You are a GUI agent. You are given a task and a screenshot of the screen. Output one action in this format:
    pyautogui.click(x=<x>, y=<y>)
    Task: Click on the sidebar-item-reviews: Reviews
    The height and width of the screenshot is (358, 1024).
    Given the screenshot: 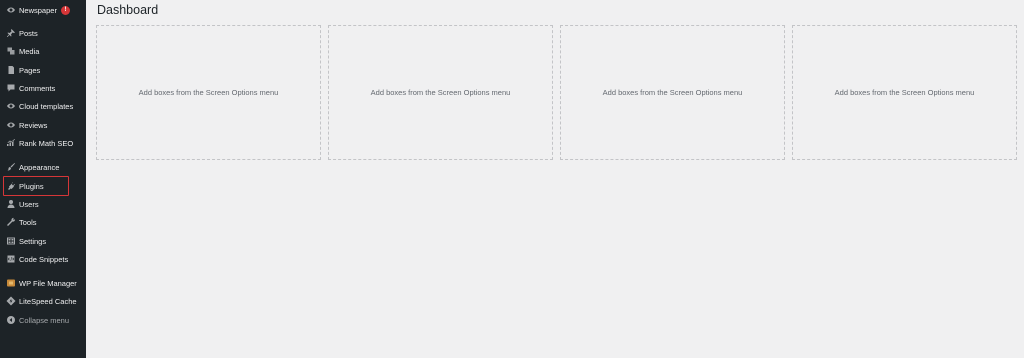 What is the action you would take?
    pyautogui.click(x=43, y=125)
    